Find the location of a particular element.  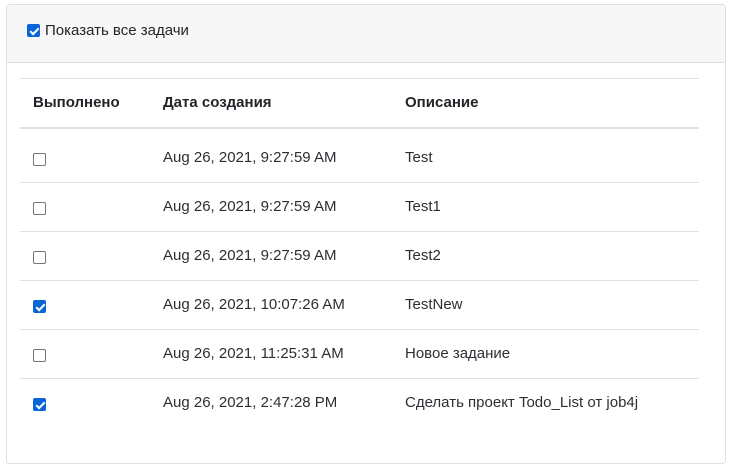

created-date: Aug 26, 2021, 10:07:26 AM is located at coordinates (254, 304).